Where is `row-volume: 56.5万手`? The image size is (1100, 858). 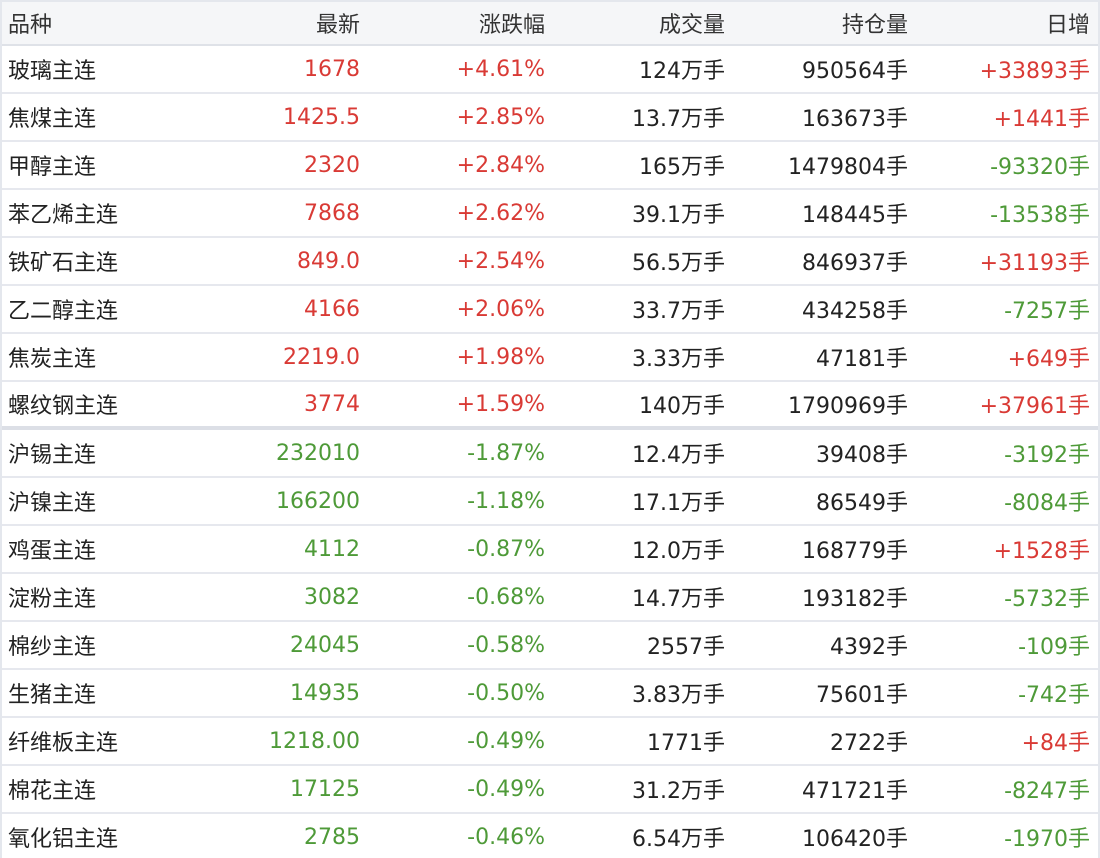 row-volume: 56.5万手 is located at coordinates (678, 263).